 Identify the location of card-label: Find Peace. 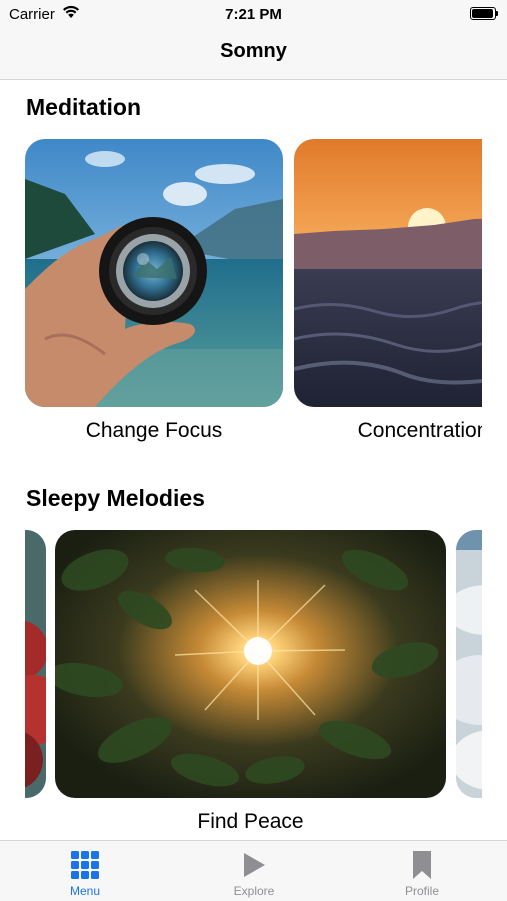
(250, 822).